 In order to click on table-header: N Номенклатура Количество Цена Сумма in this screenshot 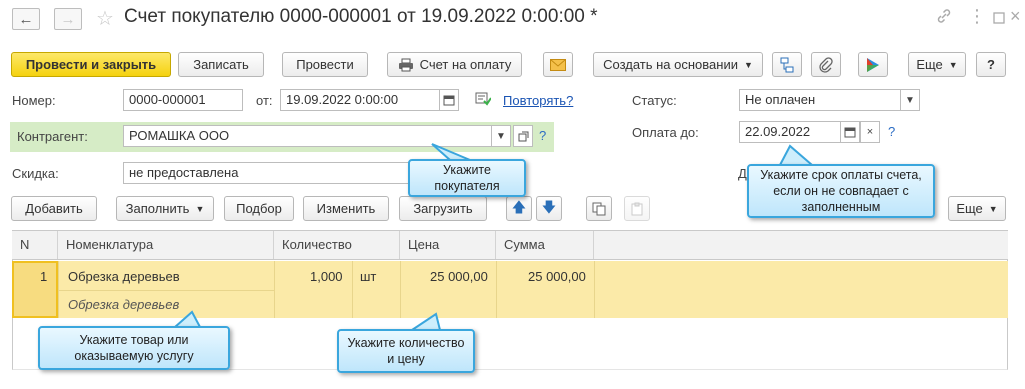, I will do `click(510, 245)`.